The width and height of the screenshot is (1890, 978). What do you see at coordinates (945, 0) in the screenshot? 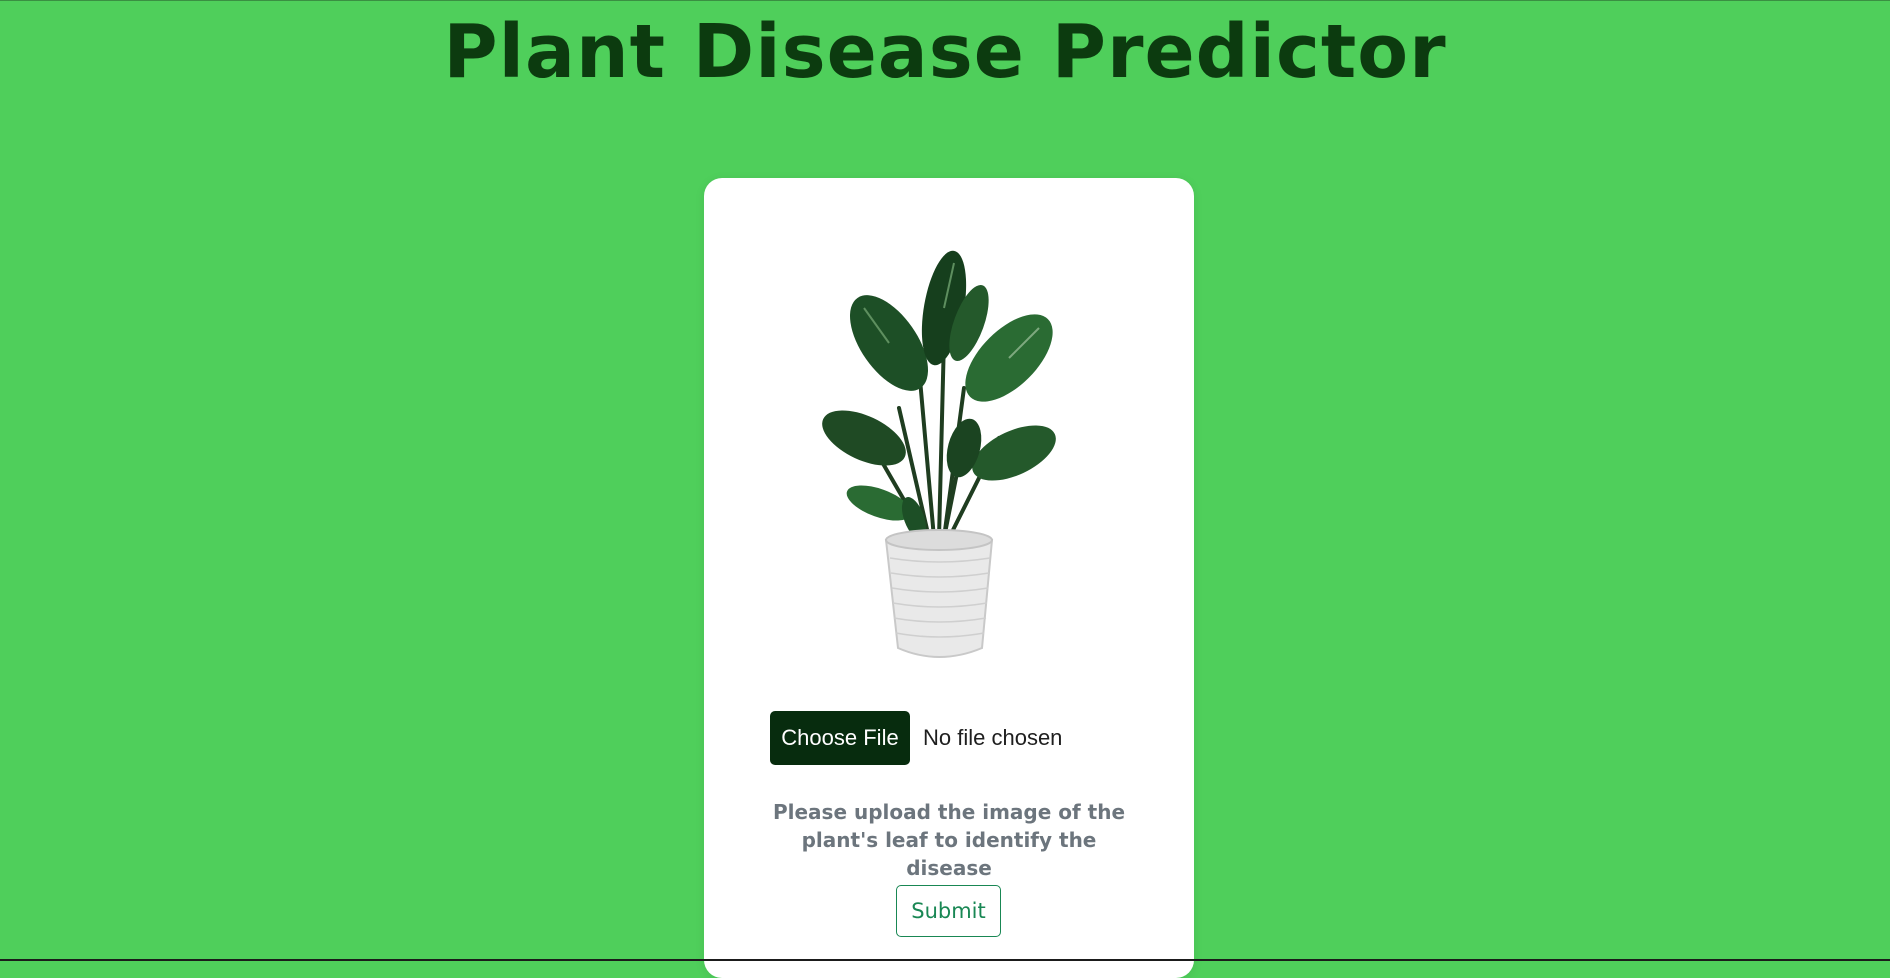
I see `top-border` at bounding box center [945, 0].